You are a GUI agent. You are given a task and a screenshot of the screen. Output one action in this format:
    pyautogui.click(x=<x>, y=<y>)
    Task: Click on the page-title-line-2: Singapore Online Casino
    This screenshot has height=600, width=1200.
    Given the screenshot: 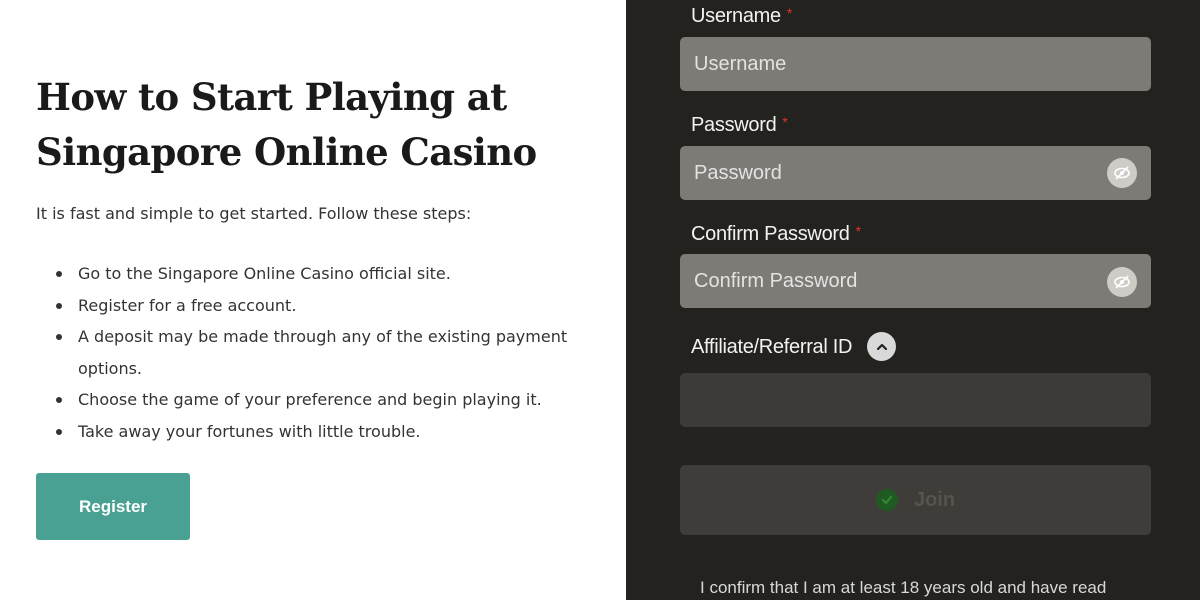 What is the action you would take?
    pyautogui.click(x=286, y=152)
    